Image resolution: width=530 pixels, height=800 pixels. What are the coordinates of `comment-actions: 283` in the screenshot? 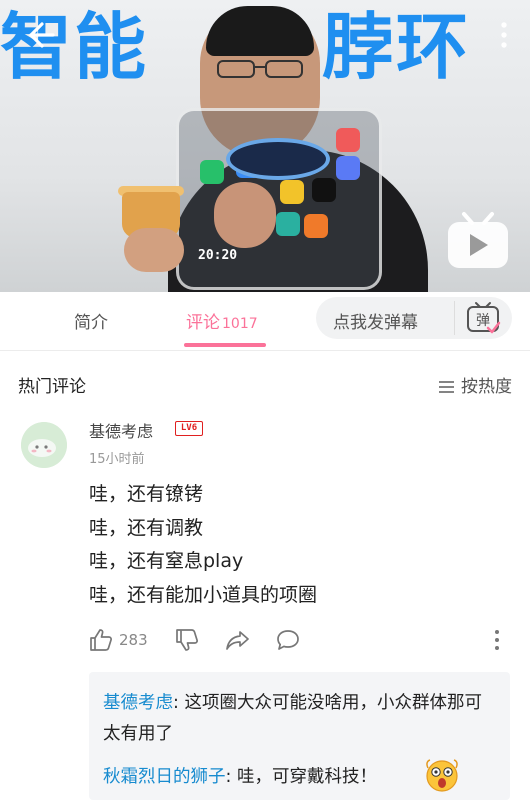 It's located at (299, 640).